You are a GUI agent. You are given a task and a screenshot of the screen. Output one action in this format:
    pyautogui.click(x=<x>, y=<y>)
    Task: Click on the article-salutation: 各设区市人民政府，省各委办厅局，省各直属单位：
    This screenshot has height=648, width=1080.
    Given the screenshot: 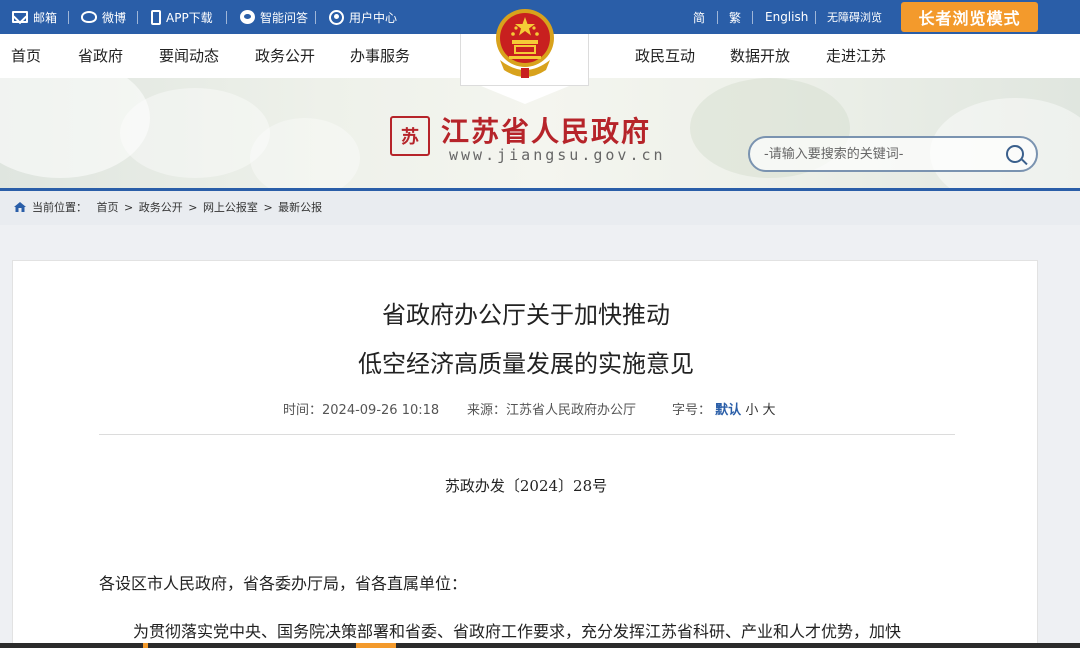 What is the action you would take?
    pyautogui.click(x=283, y=583)
    